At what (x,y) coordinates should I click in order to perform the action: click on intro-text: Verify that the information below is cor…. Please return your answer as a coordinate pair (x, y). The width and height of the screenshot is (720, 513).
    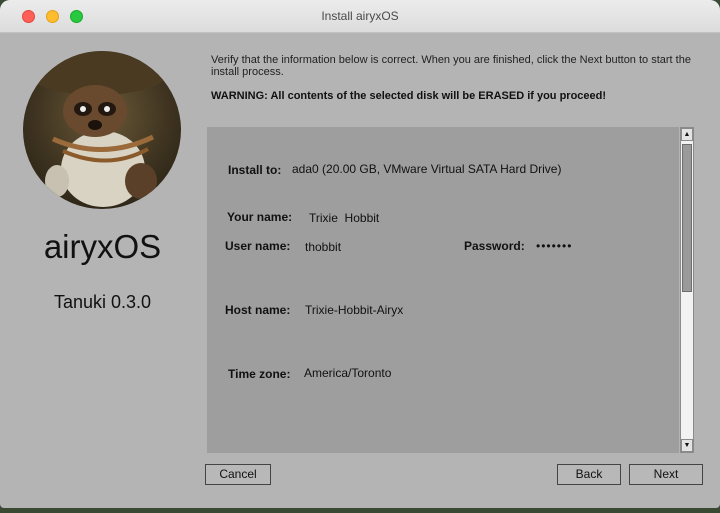
    Looking at the image, I should click on (451, 66).